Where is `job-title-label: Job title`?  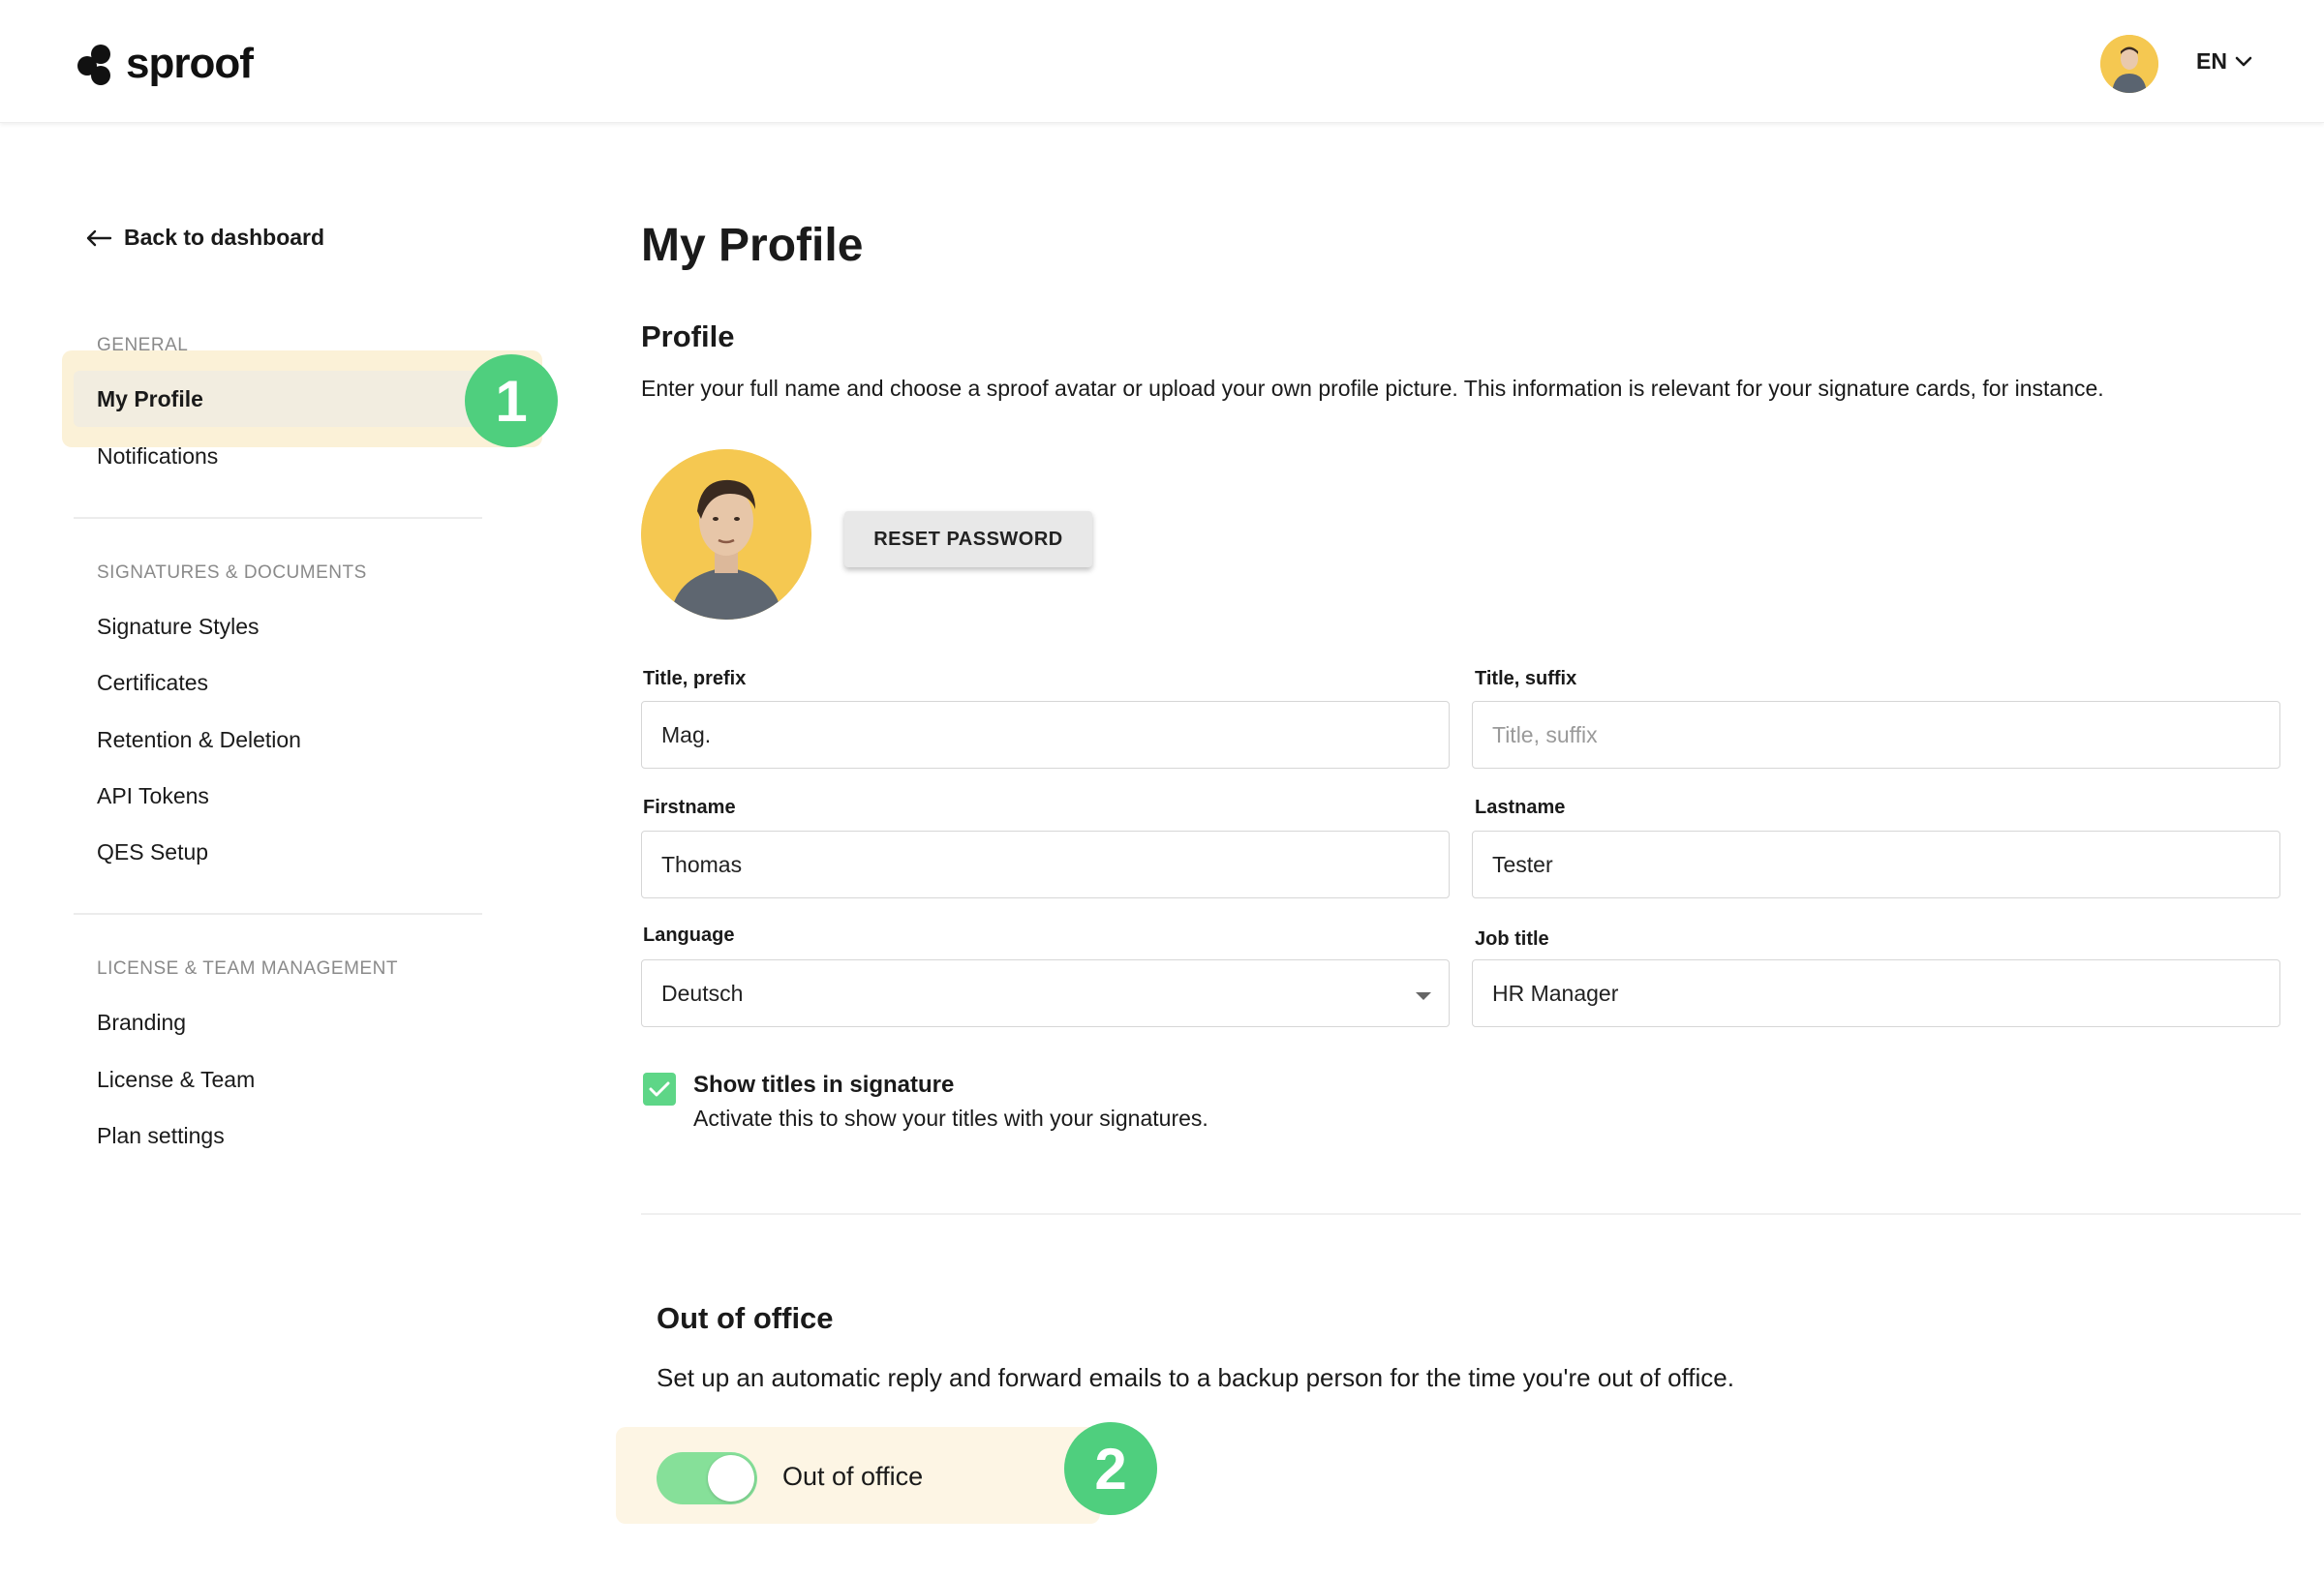 job-title-label: Job title is located at coordinates (1512, 939).